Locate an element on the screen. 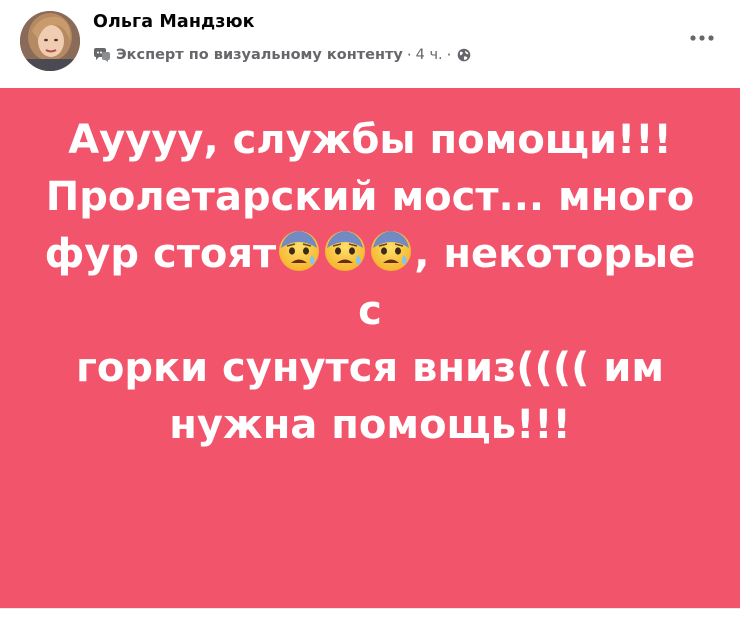  more-options-button is located at coordinates (702, 38).